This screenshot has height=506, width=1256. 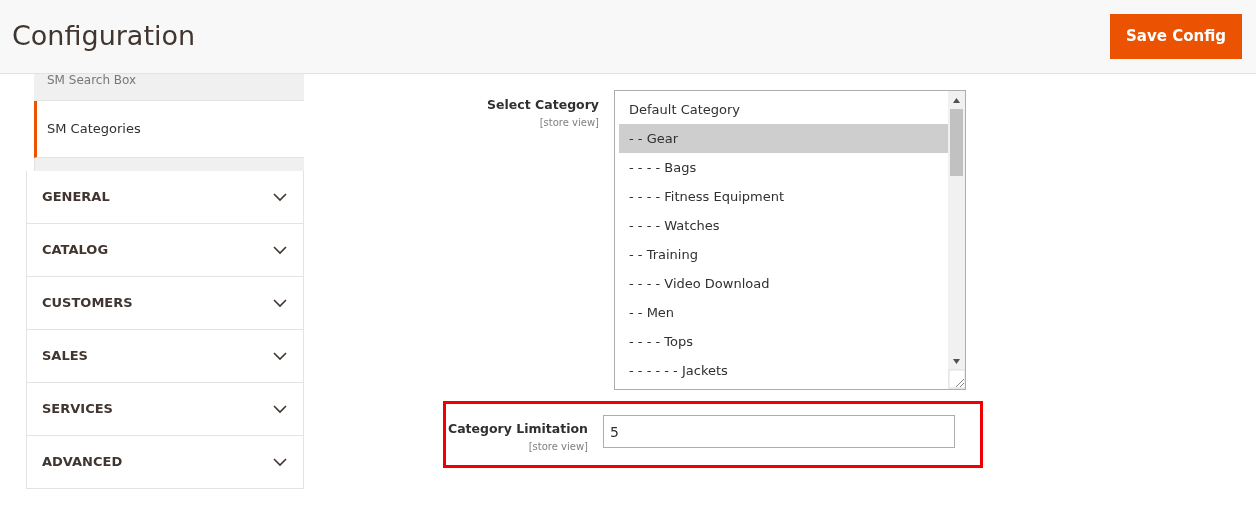 What do you see at coordinates (169, 87) in the screenshot?
I see `sidebar-item: SM Search Box` at bounding box center [169, 87].